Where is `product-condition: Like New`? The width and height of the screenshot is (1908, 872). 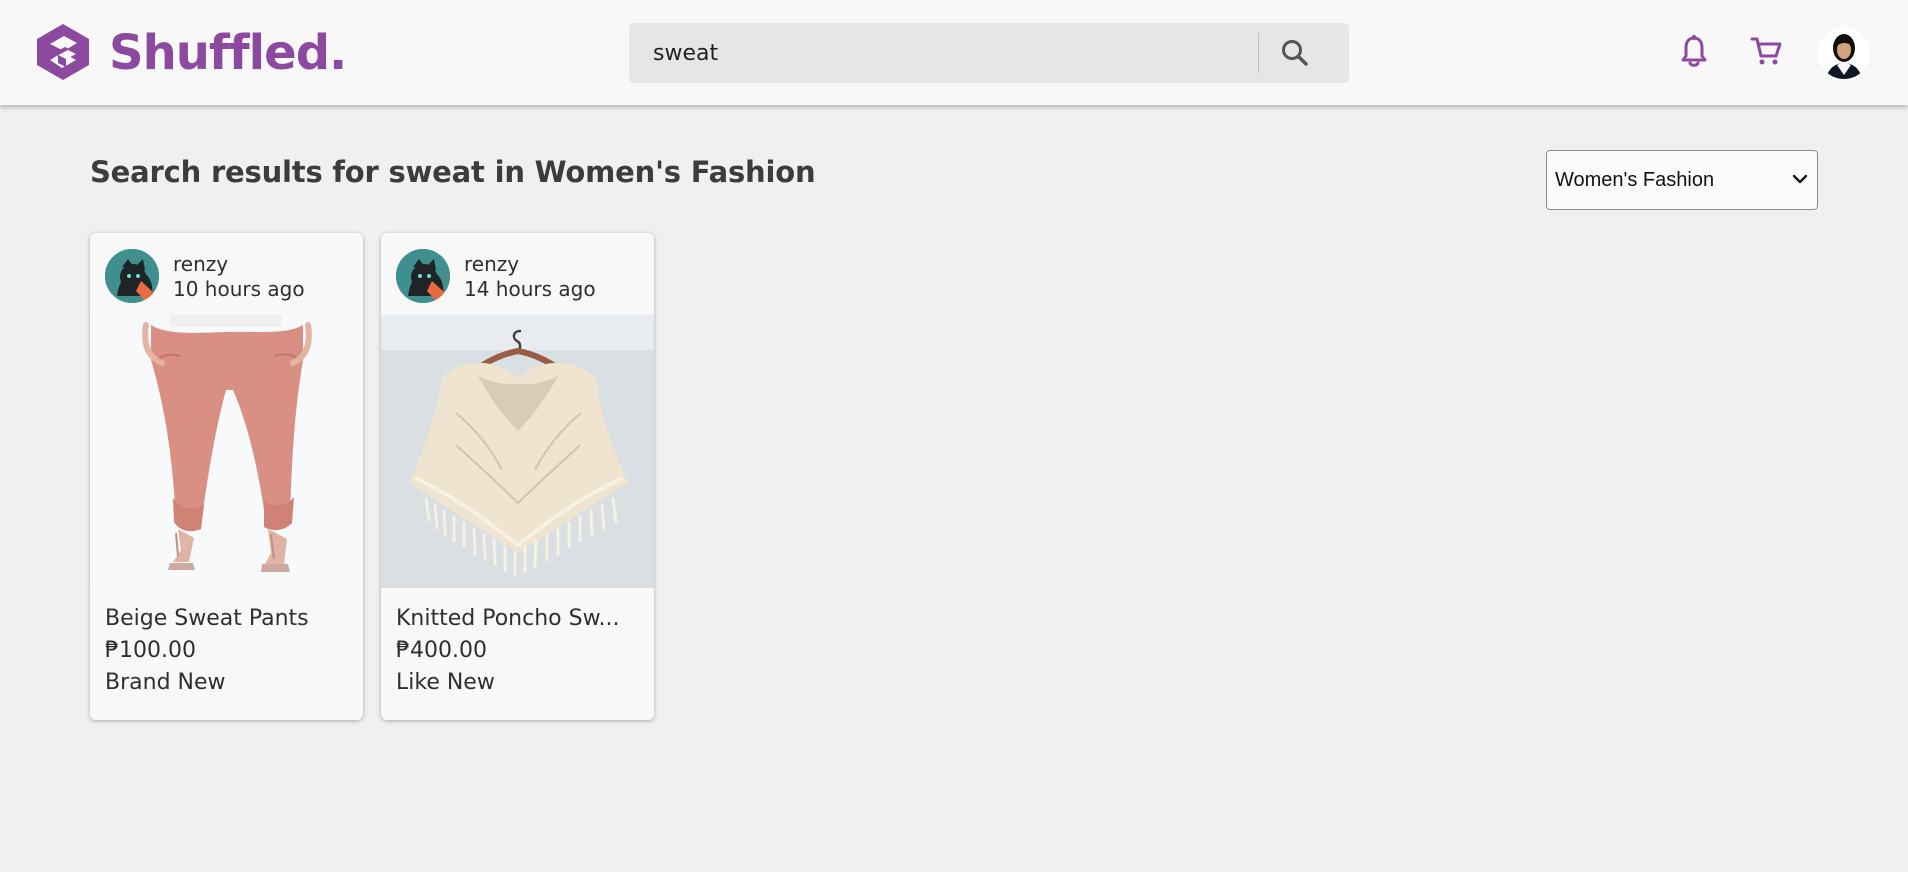
product-condition: Like New is located at coordinates (445, 682).